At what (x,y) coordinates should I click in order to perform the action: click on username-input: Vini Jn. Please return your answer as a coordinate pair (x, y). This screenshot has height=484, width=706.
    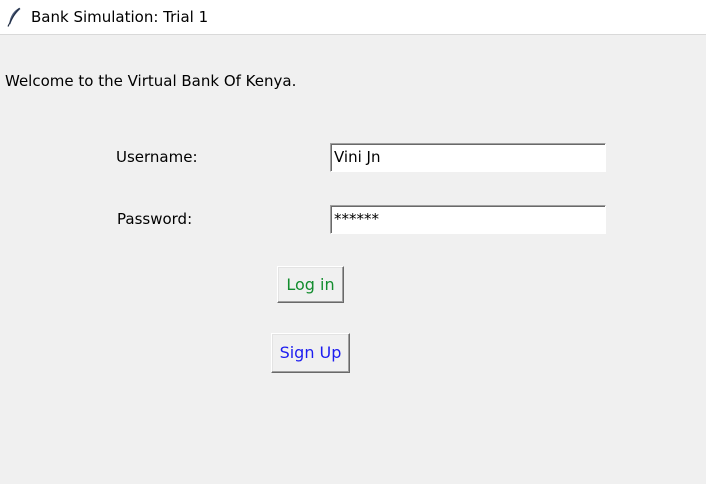
    Looking at the image, I should click on (468, 157).